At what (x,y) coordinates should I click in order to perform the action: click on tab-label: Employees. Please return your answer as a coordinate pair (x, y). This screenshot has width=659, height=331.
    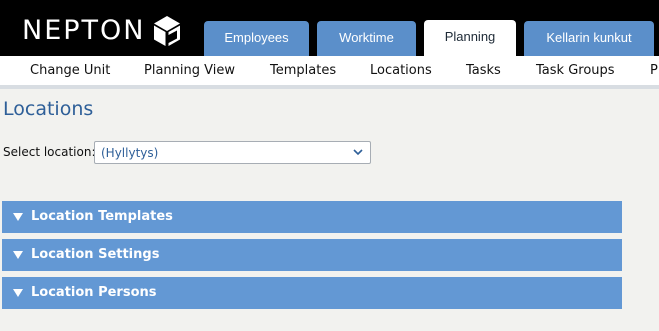
    Looking at the image, I should click on (256, 37).